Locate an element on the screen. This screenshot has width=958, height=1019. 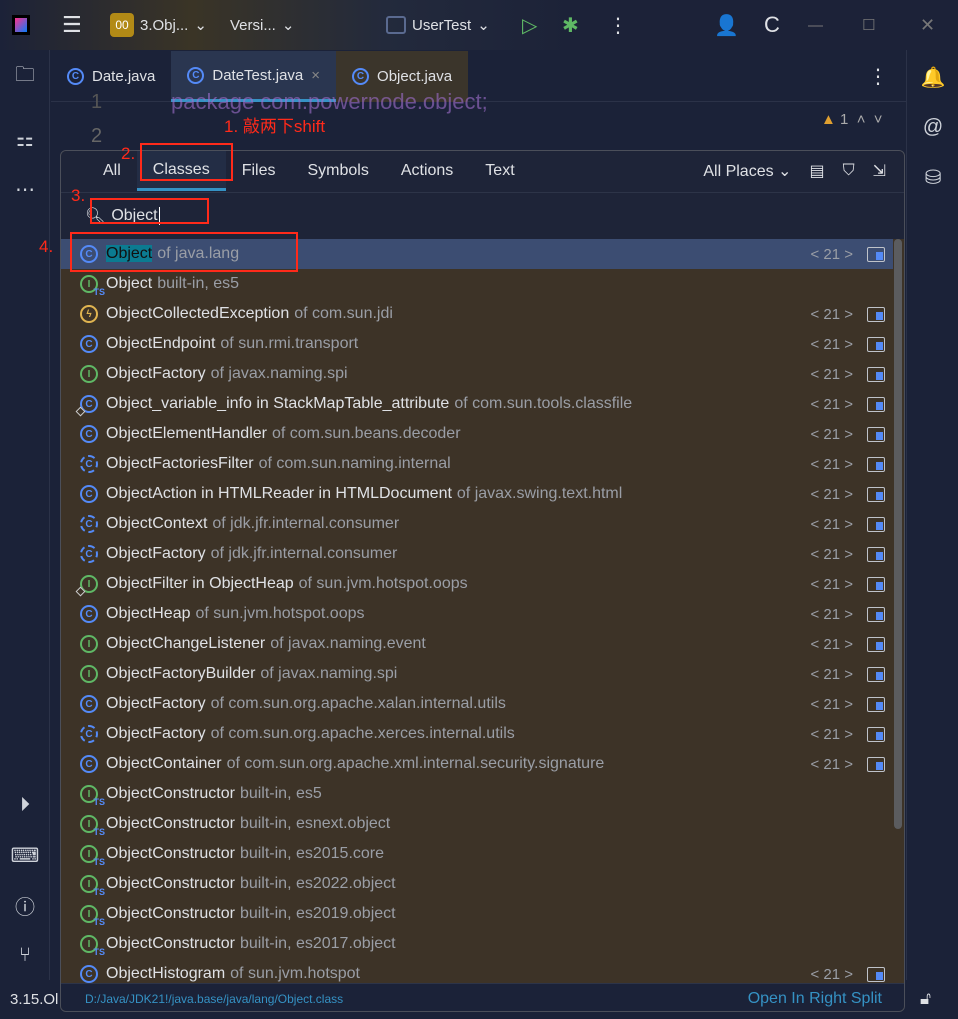
chevron-down-icon: ⌄ is located at coordinates (288, 25).